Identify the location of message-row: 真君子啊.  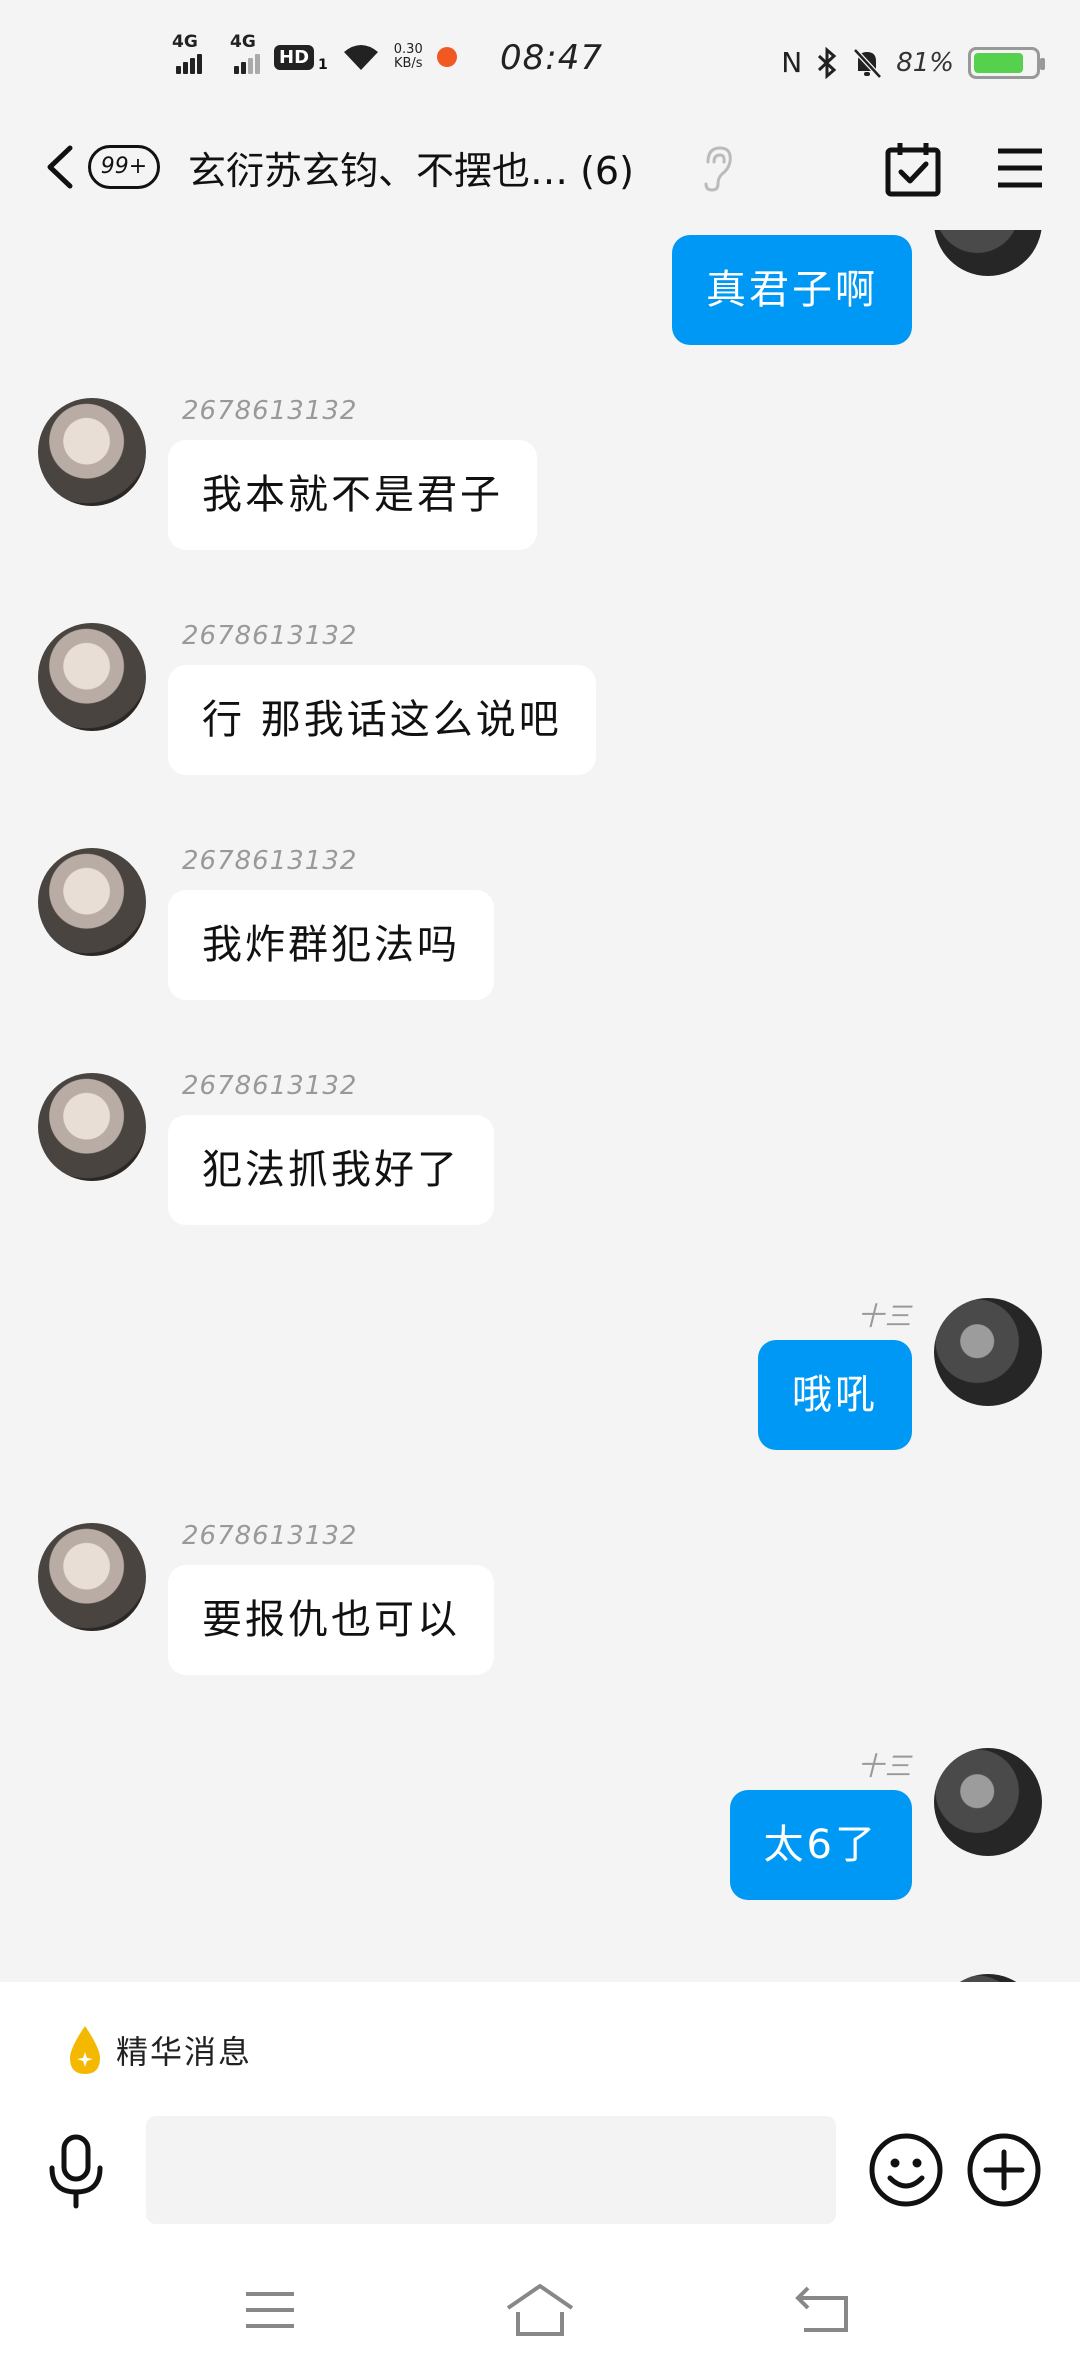
(540, 290).